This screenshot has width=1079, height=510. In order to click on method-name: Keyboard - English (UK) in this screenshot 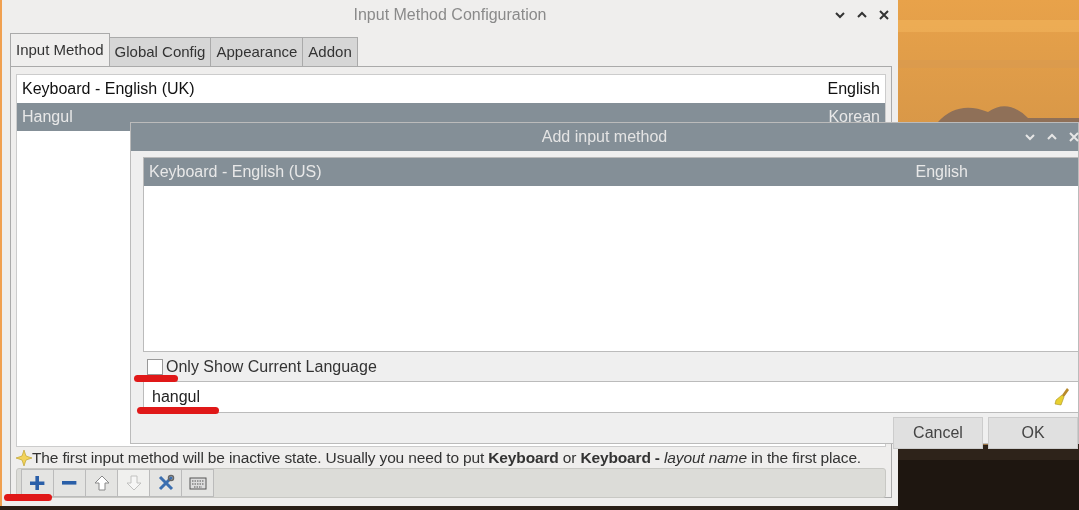, I will do `click(108, 89)`.